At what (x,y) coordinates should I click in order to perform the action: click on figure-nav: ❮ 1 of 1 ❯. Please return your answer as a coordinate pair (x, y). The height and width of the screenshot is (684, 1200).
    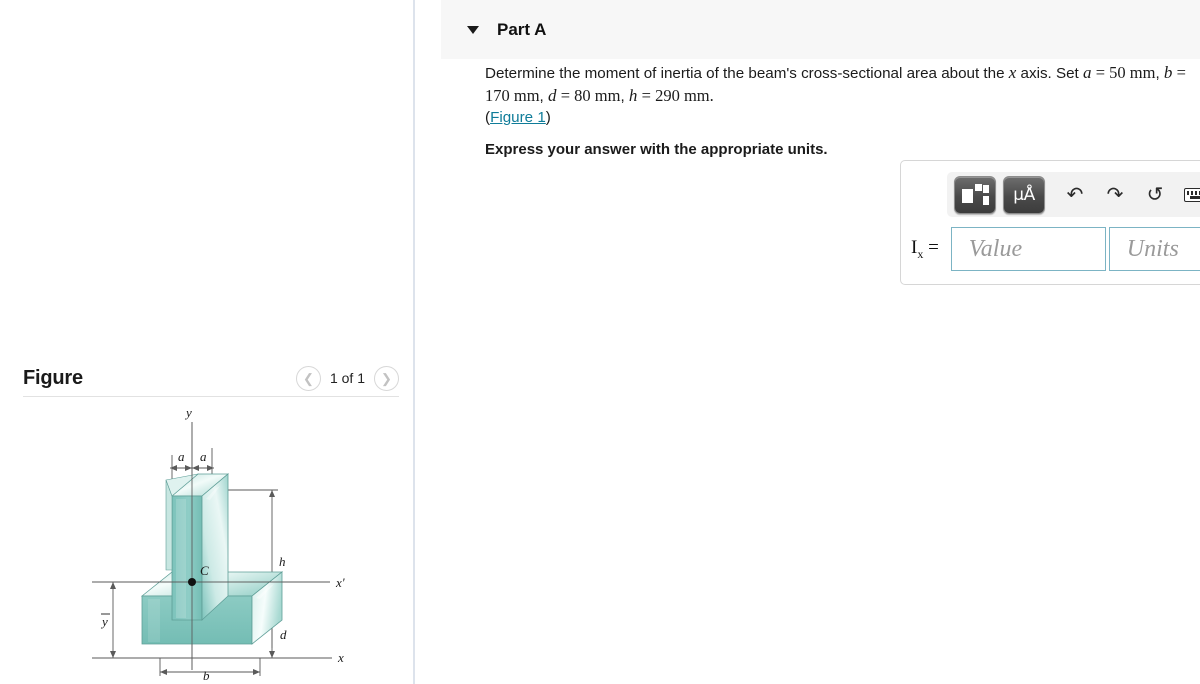
    Looking at the image, I should click on (347, 378).